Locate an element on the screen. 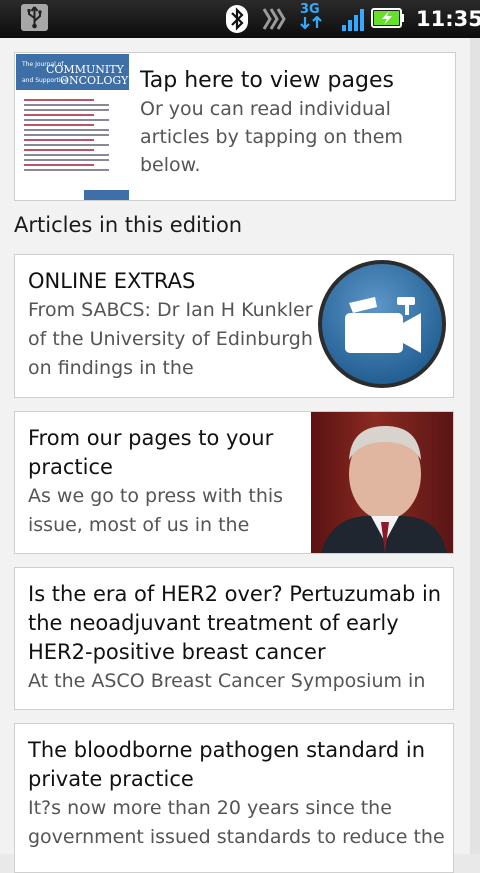 Image resolution: width=480 pixels, height=873 pixels. cover-name2: ONCOLOGY is located at coordinates (94, 80).